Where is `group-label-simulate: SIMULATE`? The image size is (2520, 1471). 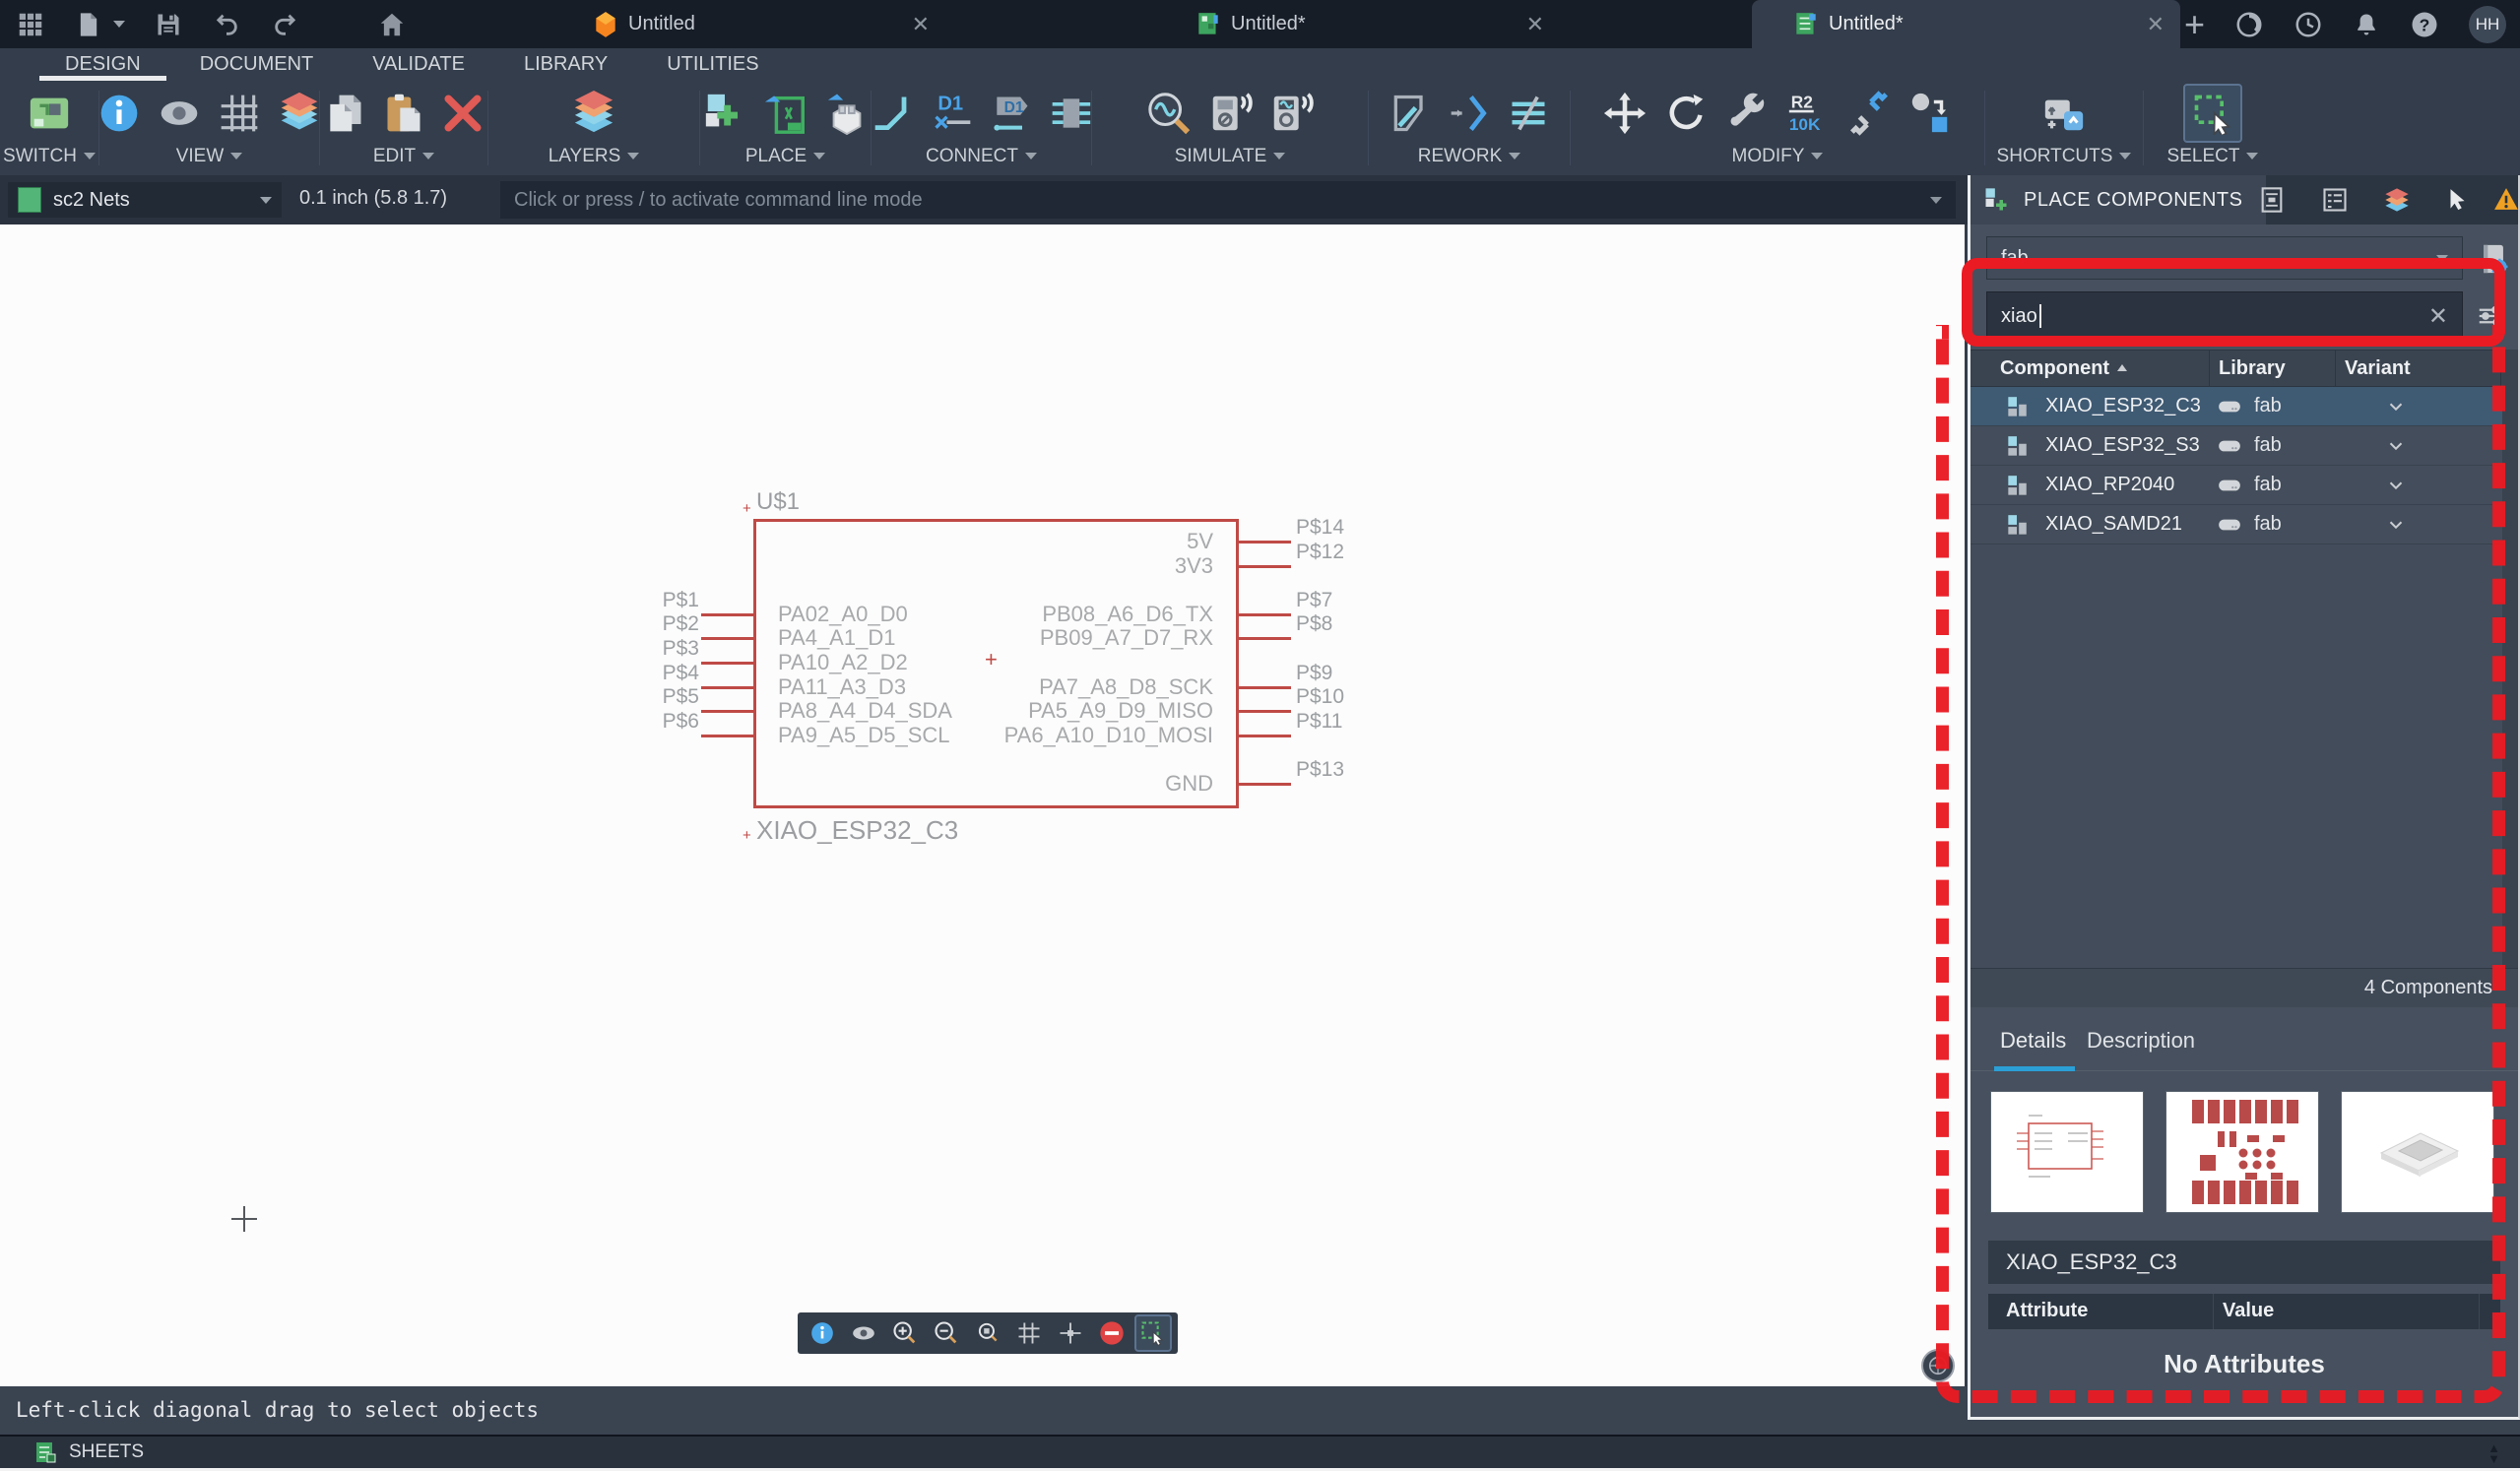
group-label-simulate: SIMULATE is located at coordinates (1230, 160).